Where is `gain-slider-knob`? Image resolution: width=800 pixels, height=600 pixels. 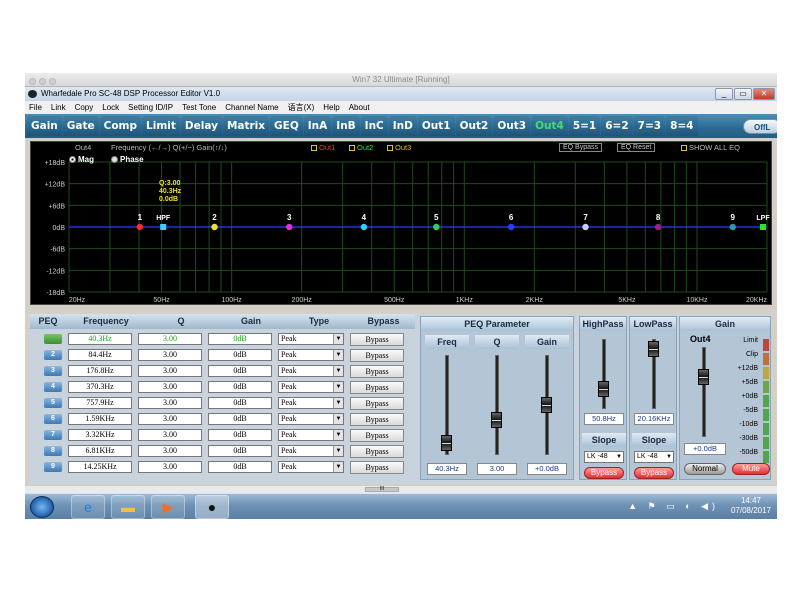
gain-slider-knob is located at coordinates (546, 405).